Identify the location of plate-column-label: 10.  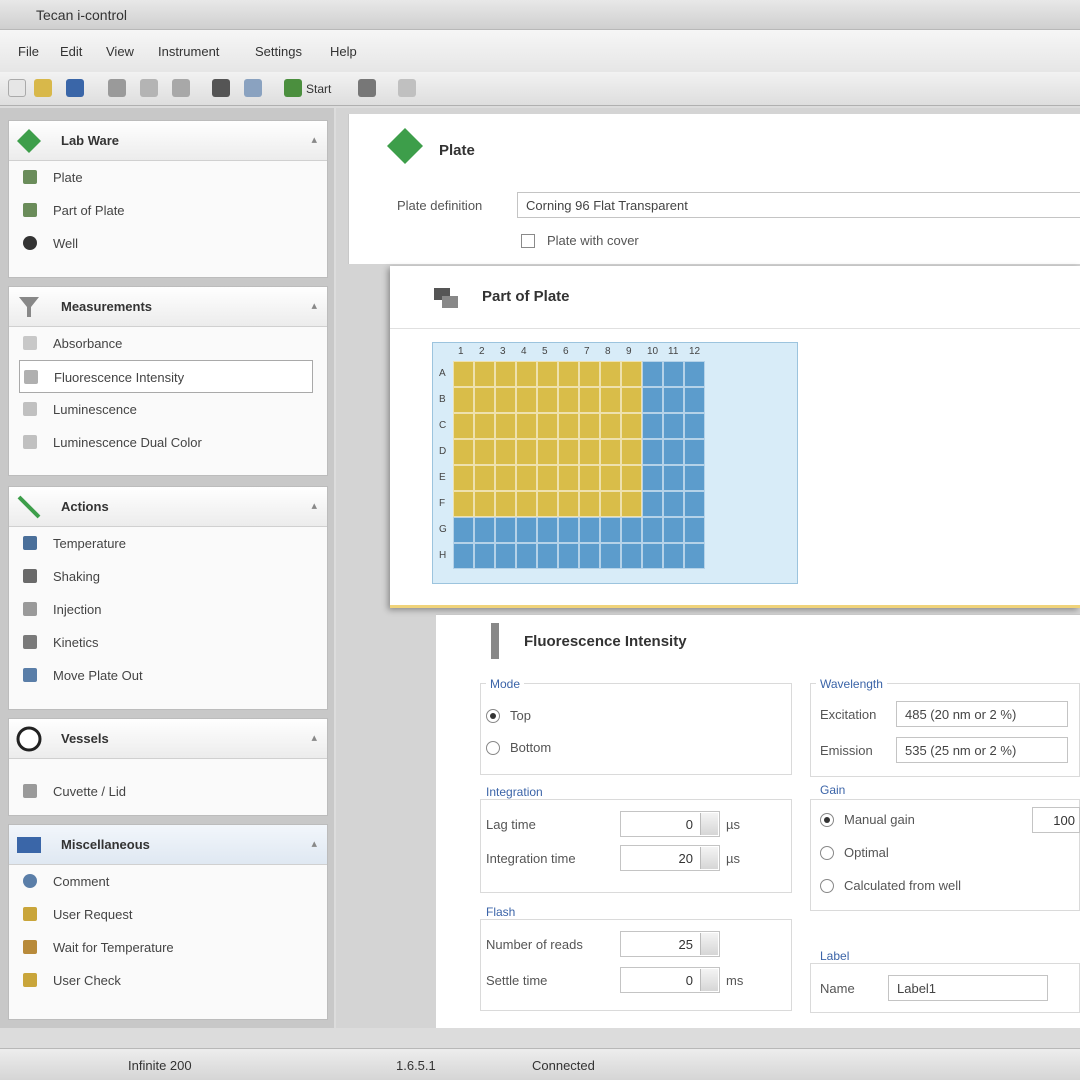
(652, 351).